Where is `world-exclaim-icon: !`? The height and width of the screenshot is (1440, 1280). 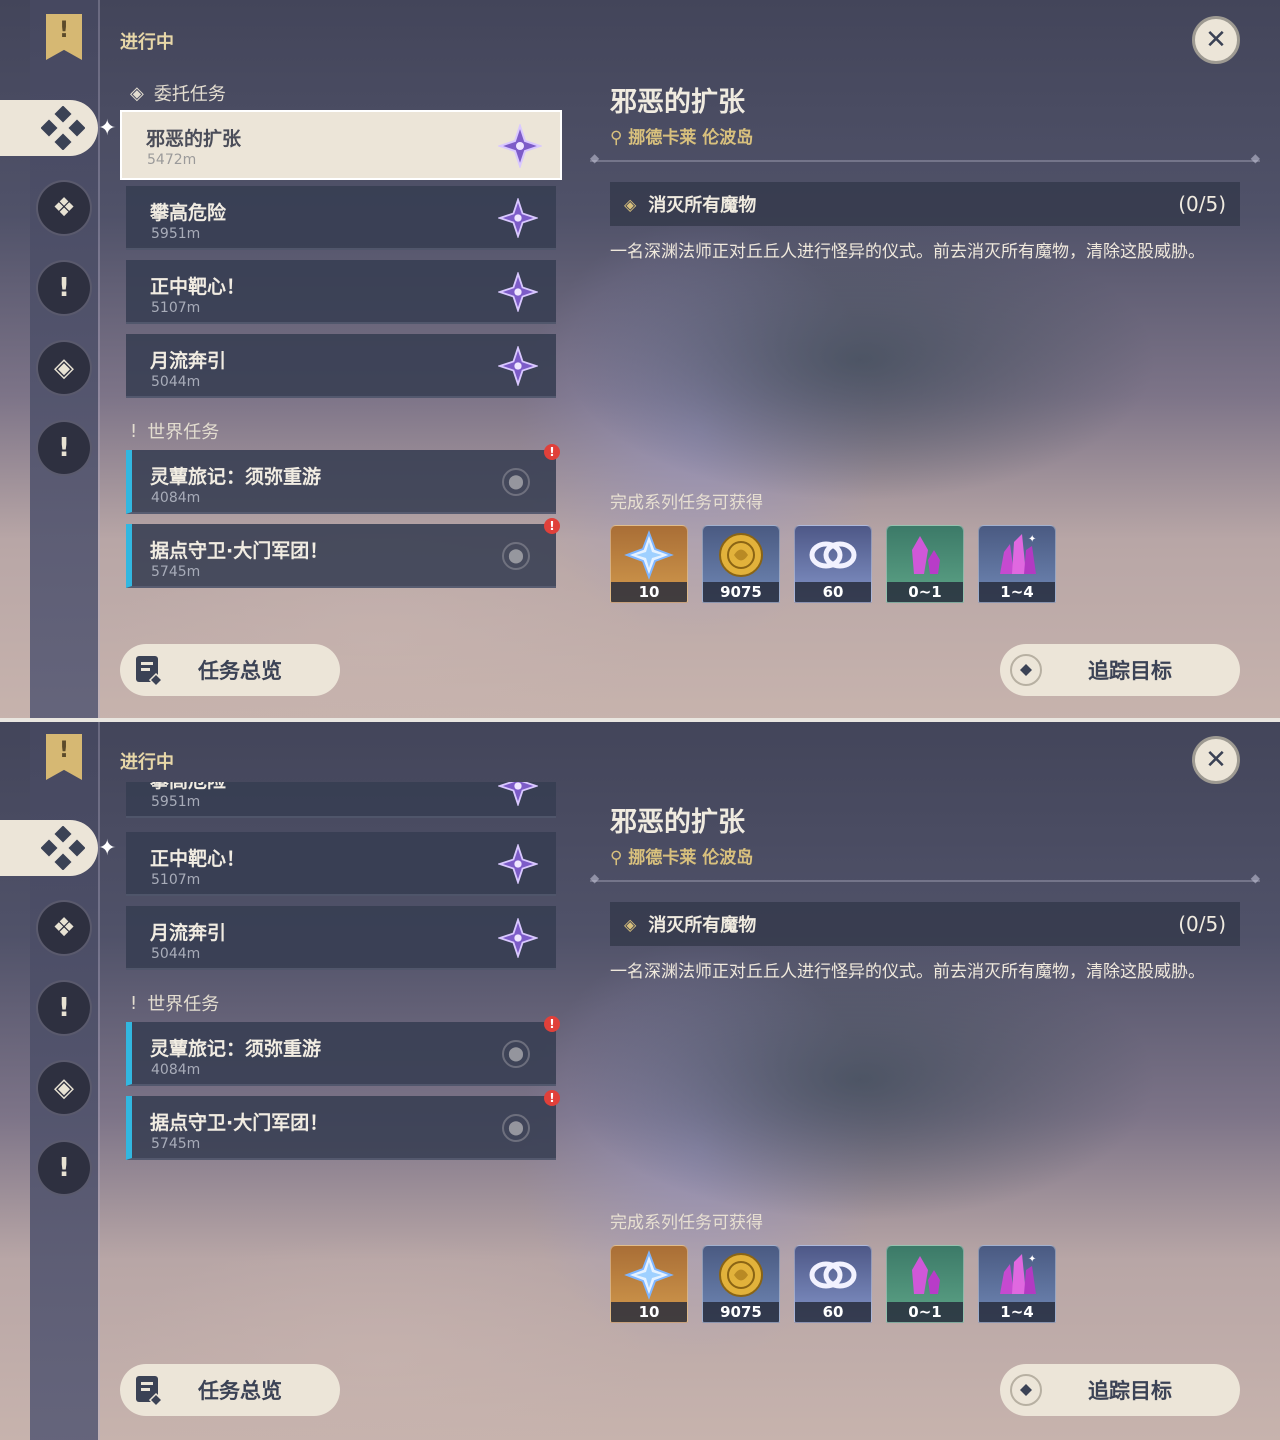
world-exclaim-icon: ! is located at coordinates (134, 1003).